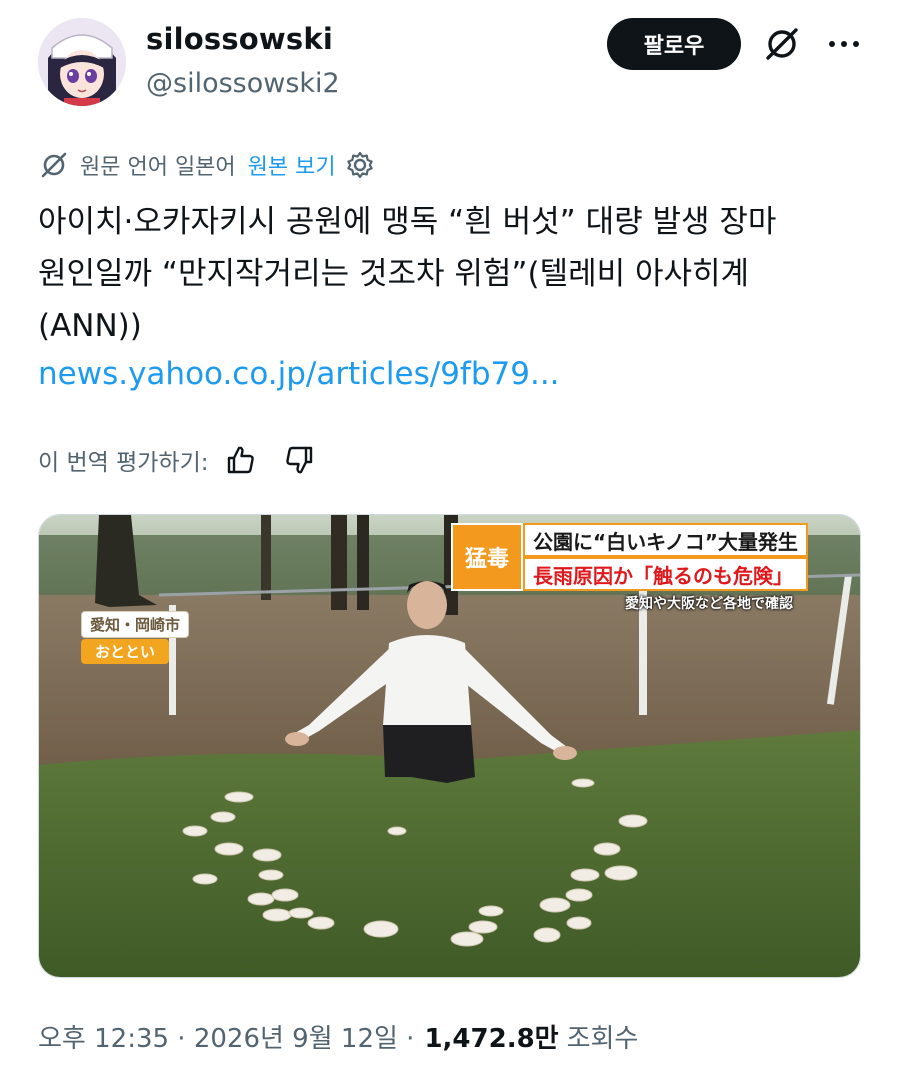 The width and height of the screenshot is (900, 1067). I want to click on follow-button: 팔로우, so click(674, 44).